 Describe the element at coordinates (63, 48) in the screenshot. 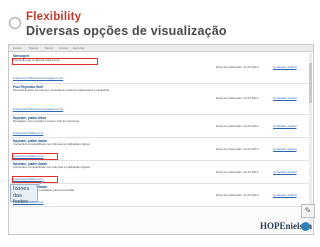

I see `toolbar-item-note: Anotar` at that location.